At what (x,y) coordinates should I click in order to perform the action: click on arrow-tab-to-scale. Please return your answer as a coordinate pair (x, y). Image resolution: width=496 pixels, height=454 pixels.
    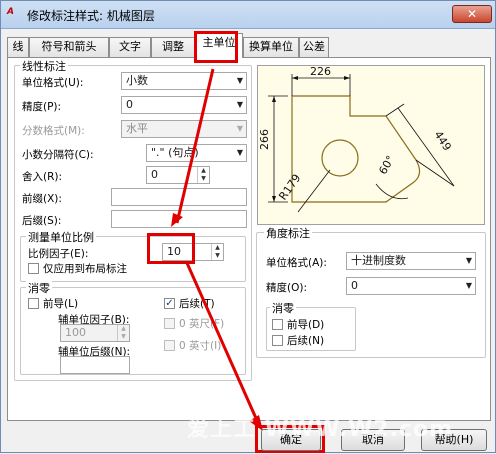
    Looking at the image, I should click on (195, 146).